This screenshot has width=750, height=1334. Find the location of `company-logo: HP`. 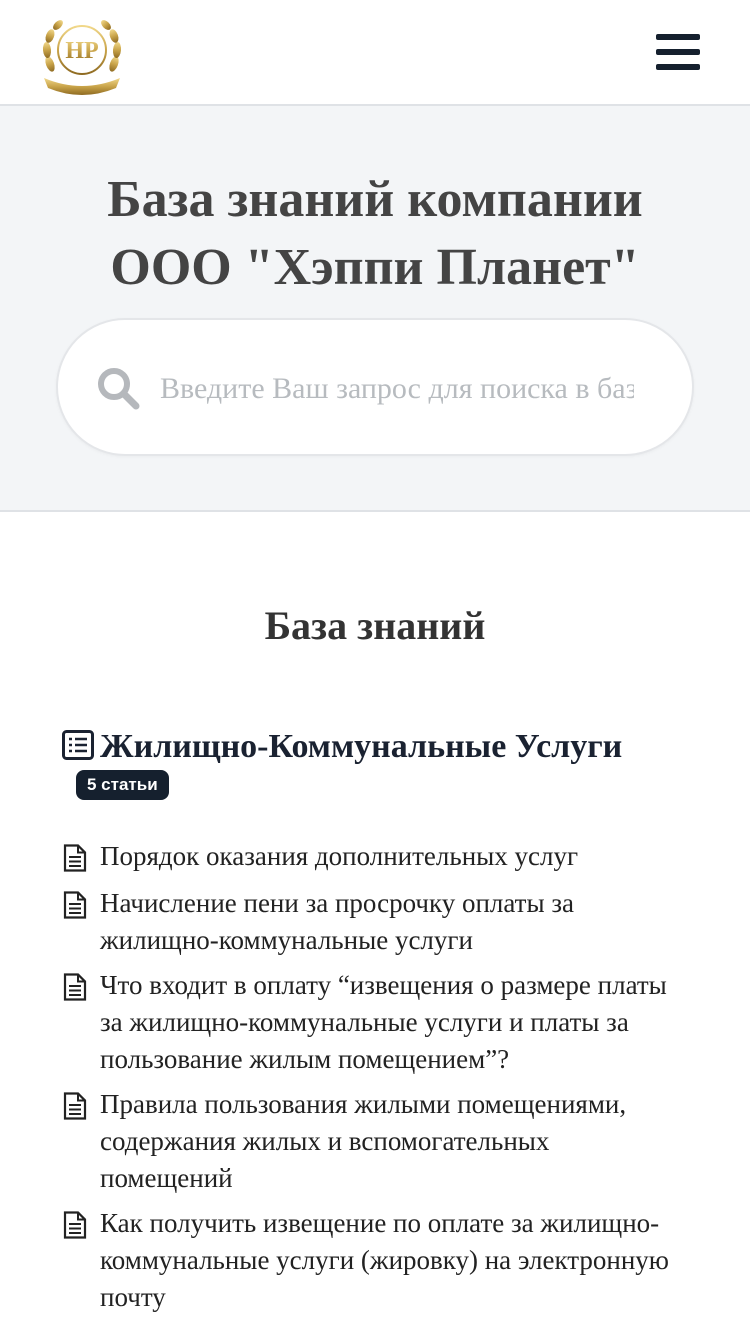

company-logo: HP is located at coordinates (82, 54).